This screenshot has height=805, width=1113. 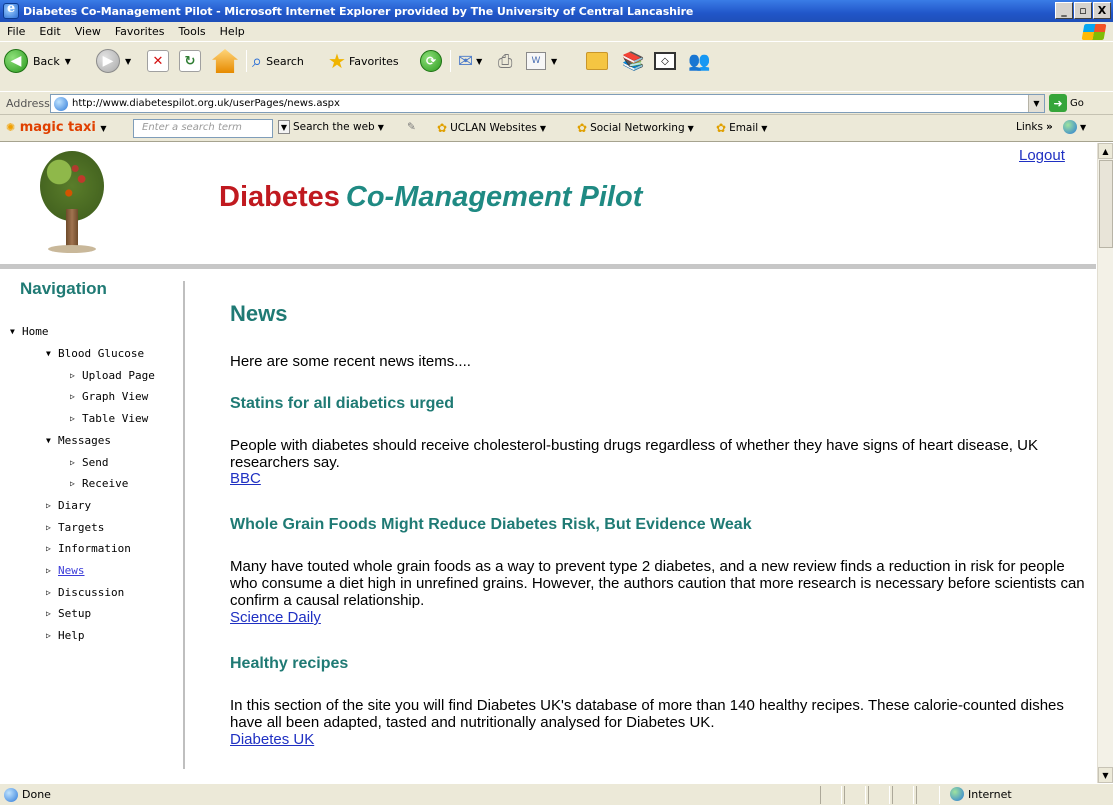 What do you see at coordinates (1070, 127) in the screenshot?
I see `globe-icon` at bounding box center [1070, 127].